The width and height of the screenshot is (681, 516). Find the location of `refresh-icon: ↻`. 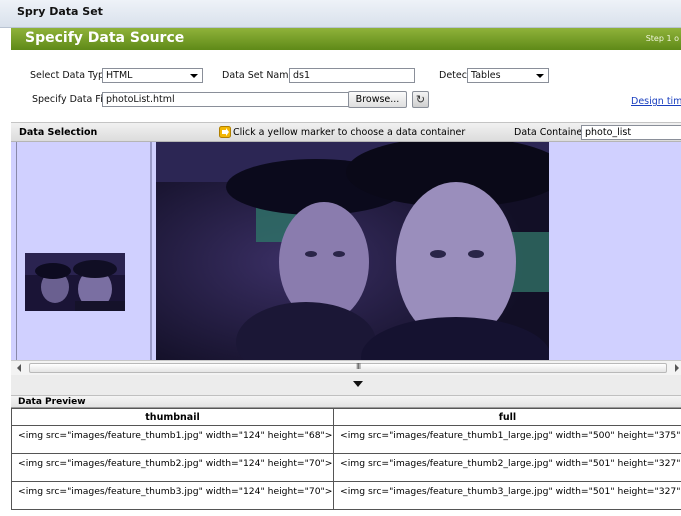

refresh-icon: ↻ is located at coordinates (420, 99).